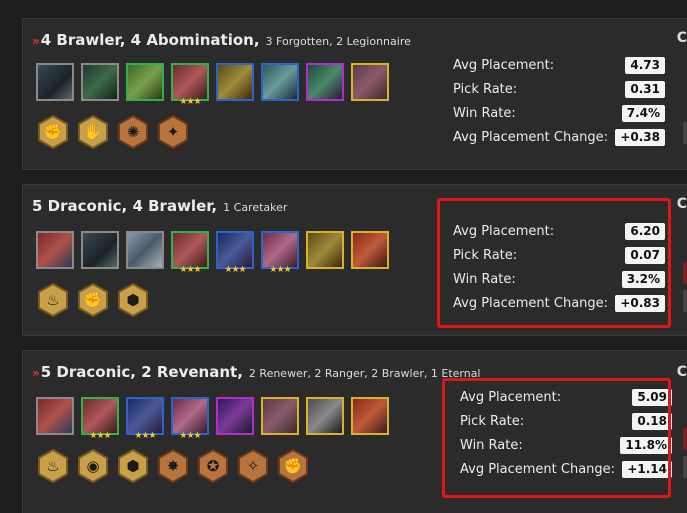  What do you see at coordinates (559, 113) in the screenshot?
I see `stat-win-rate: Win Rate: 7.4%` at bounding box center [559, 113].